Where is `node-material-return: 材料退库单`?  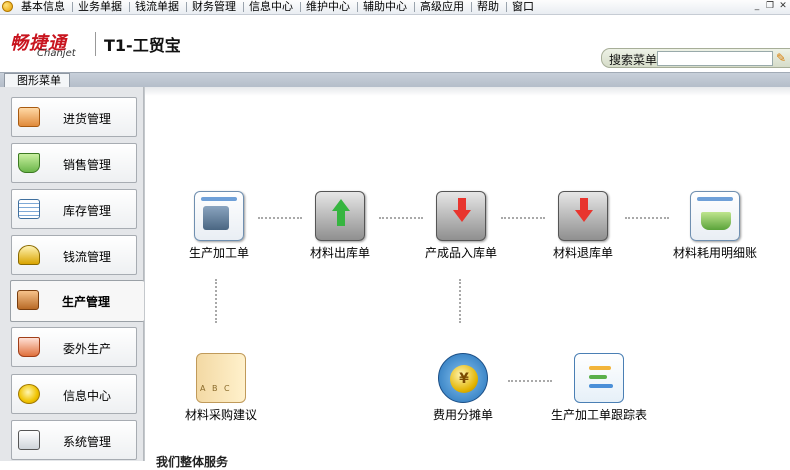 node-material-return: 材料退库单 is located at coordinates (583, 226).